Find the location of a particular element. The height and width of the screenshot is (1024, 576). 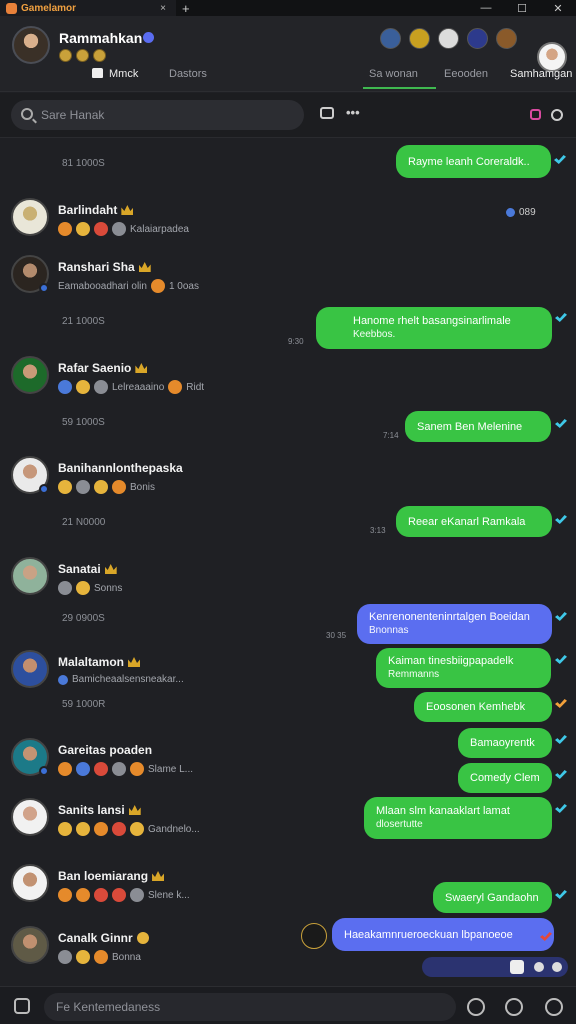

contact-name: Barlindaht is located at coordinates (96, 210).